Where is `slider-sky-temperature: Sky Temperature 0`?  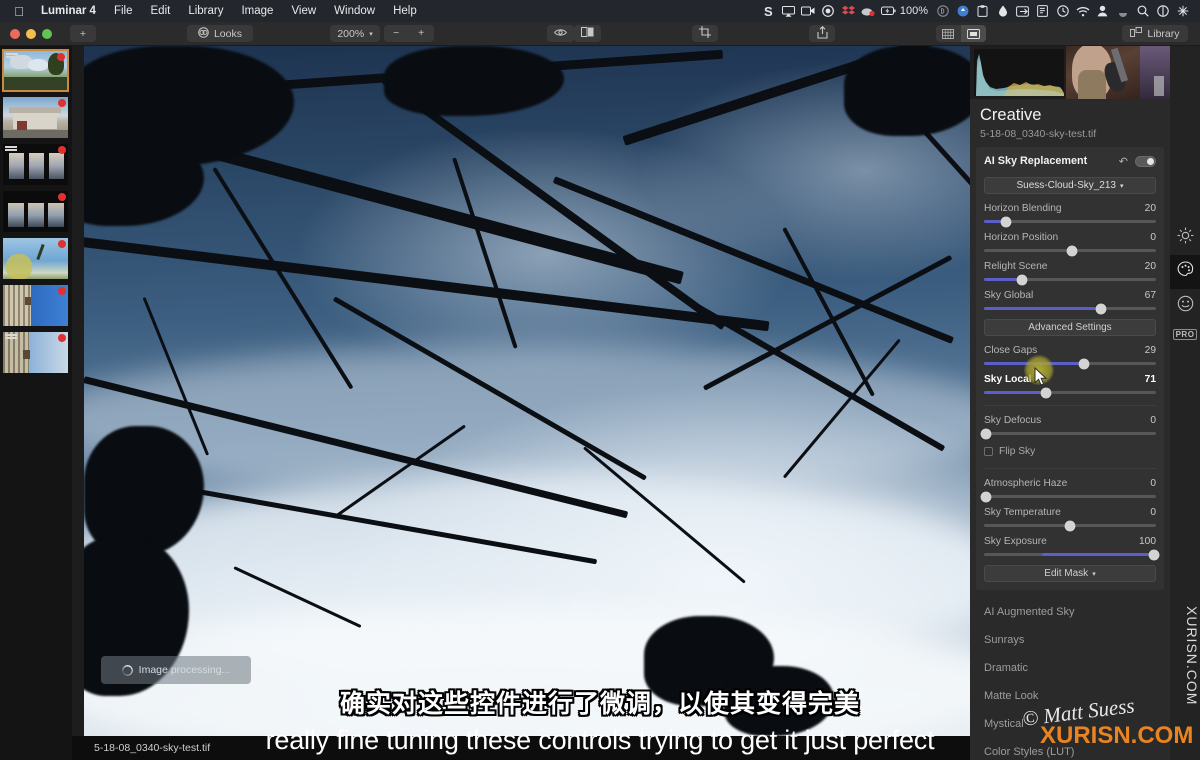 slider-sky-temperature: Sky Temperature 0 is located at coordinates (1070, 519).